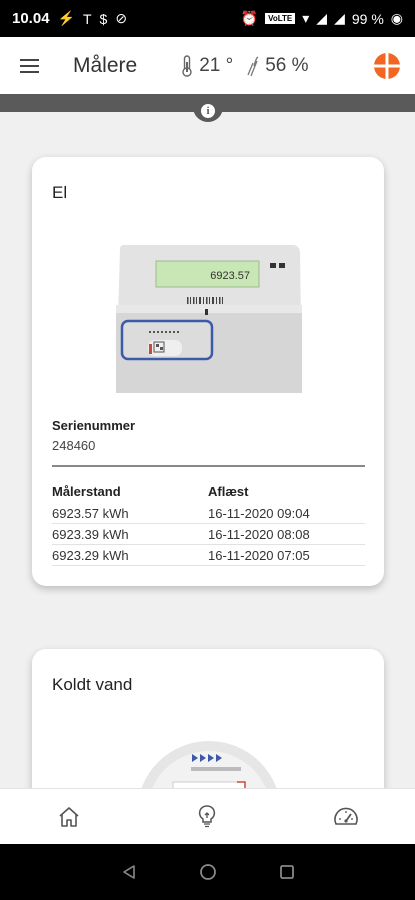 This screenshot has height=900, width=415. I want to click on column-header-read-time: Aflæst, so click(228, 491).